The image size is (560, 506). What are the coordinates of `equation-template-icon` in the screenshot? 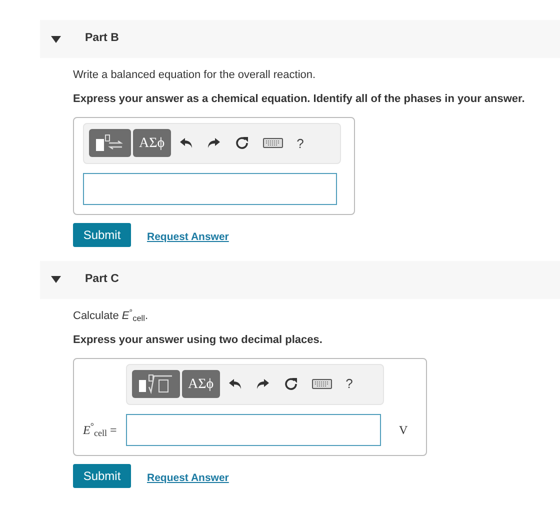 It's located at (110, 143).